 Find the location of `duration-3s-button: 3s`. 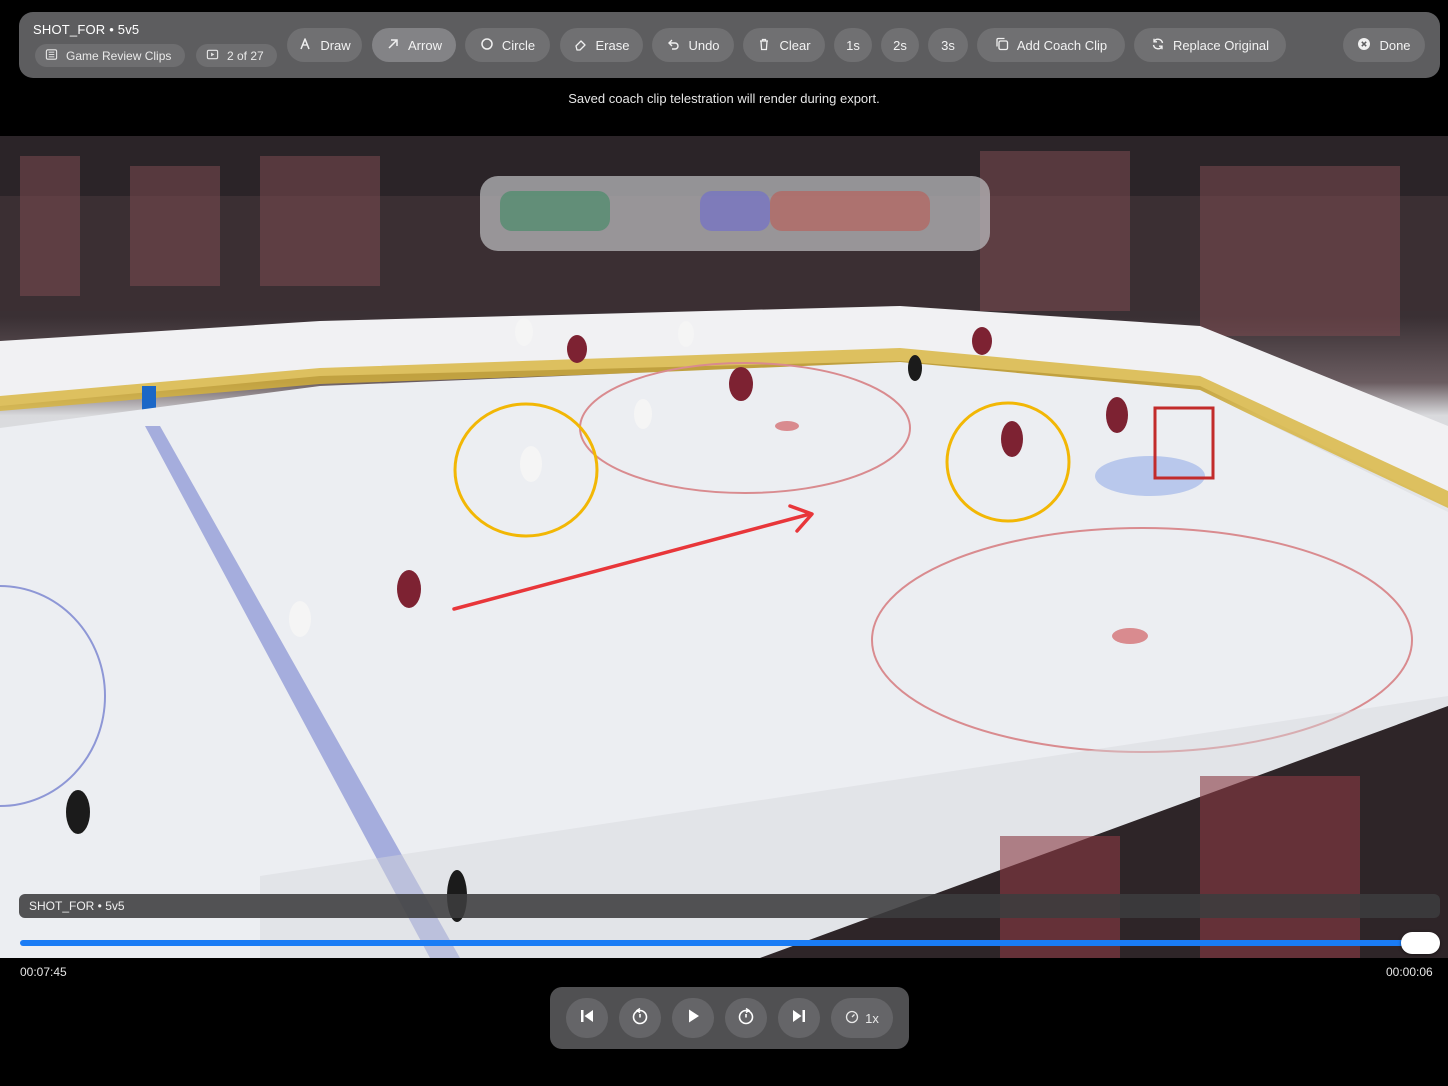

duration-3s-button: 3s is located at coordinates (948, 45).